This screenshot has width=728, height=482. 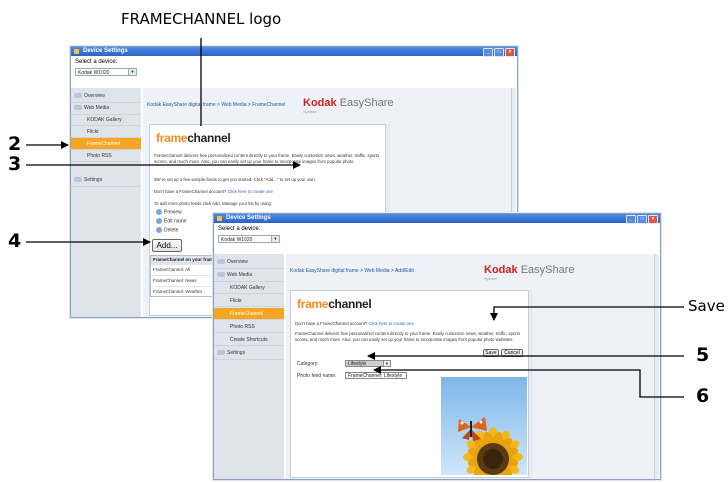 What do you see at coordinates (320, 103) in the screenshot?
I see `brand-name: Kodak` at bounding box center [320, 103].